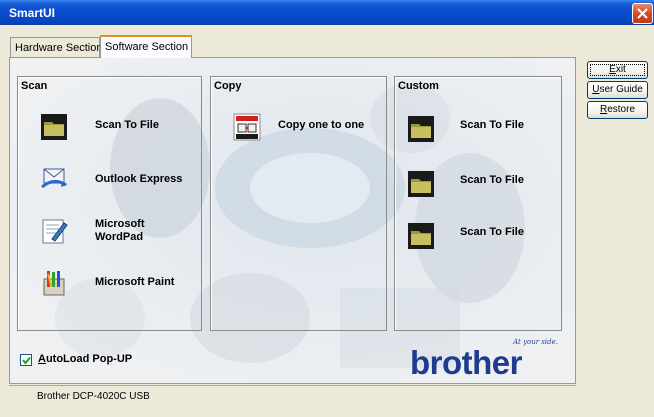 Image resolution: width=654 pixels, height=417 pixels. What do you see at coordinates (466, 362) in the screenshot?
I see `brand-wordmark: brother` at bounding box center [466, 362].